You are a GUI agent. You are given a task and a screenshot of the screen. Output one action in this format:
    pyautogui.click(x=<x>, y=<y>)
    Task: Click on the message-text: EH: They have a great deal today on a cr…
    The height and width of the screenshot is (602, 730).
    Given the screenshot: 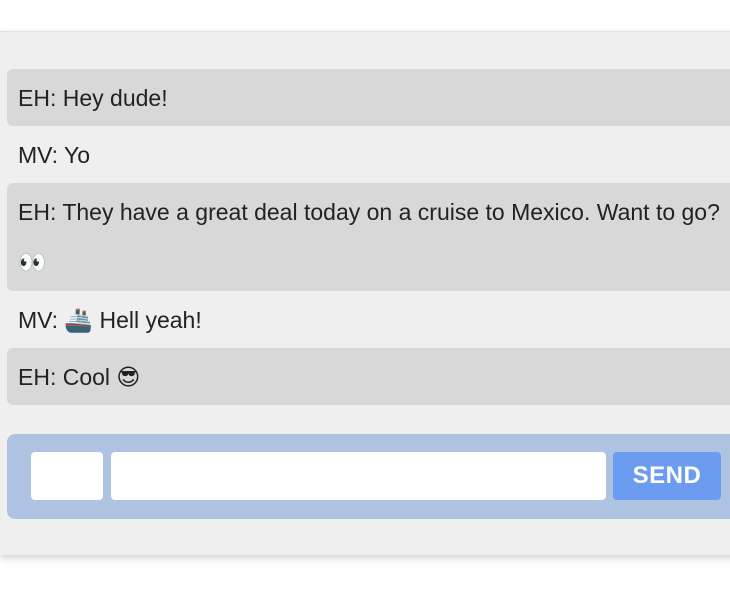 What is the action you would take?
    pyautogui.click(x=369, y=237)
    